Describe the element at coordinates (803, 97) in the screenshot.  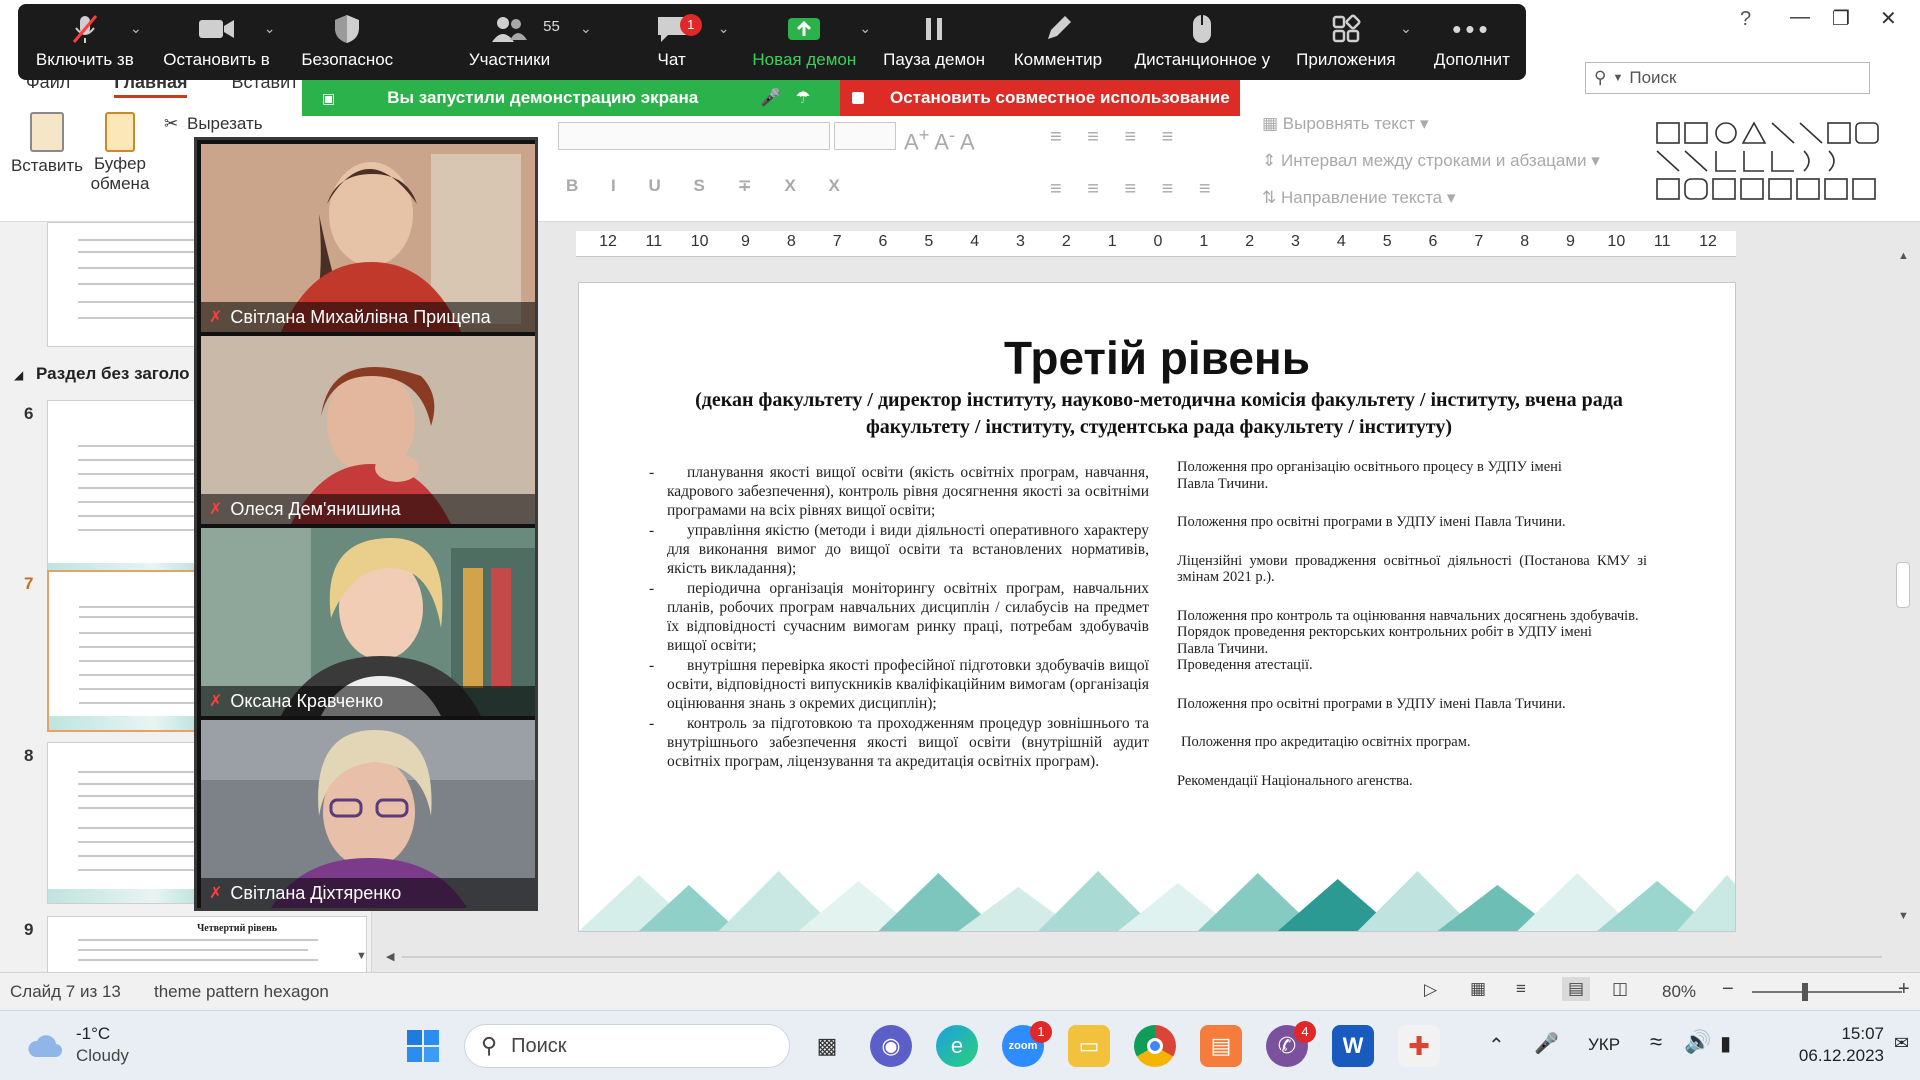
I see `shield-check-icon: ☂` at that location.